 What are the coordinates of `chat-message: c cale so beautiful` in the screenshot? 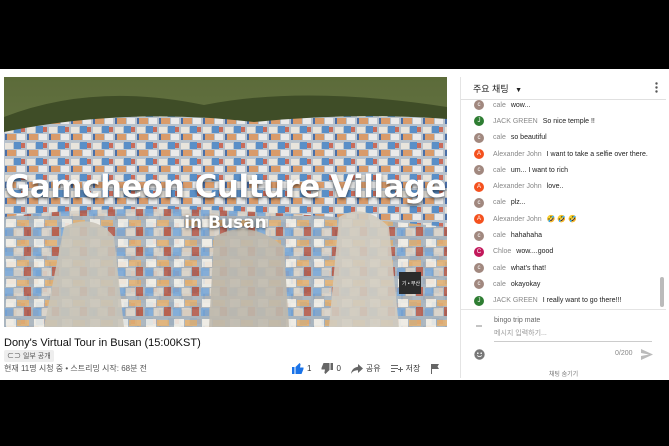 It's located at (559, 138).